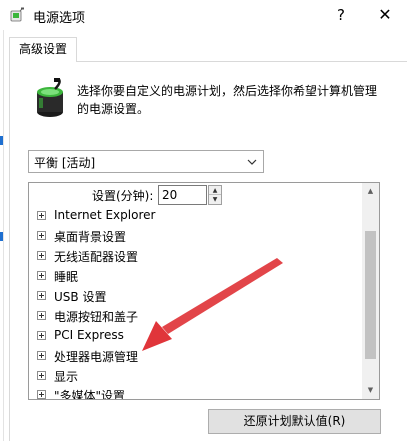  Describe the element at coordinates (215, 190) in the screenshot. I see `spin-up-icon: ▲` at that location.